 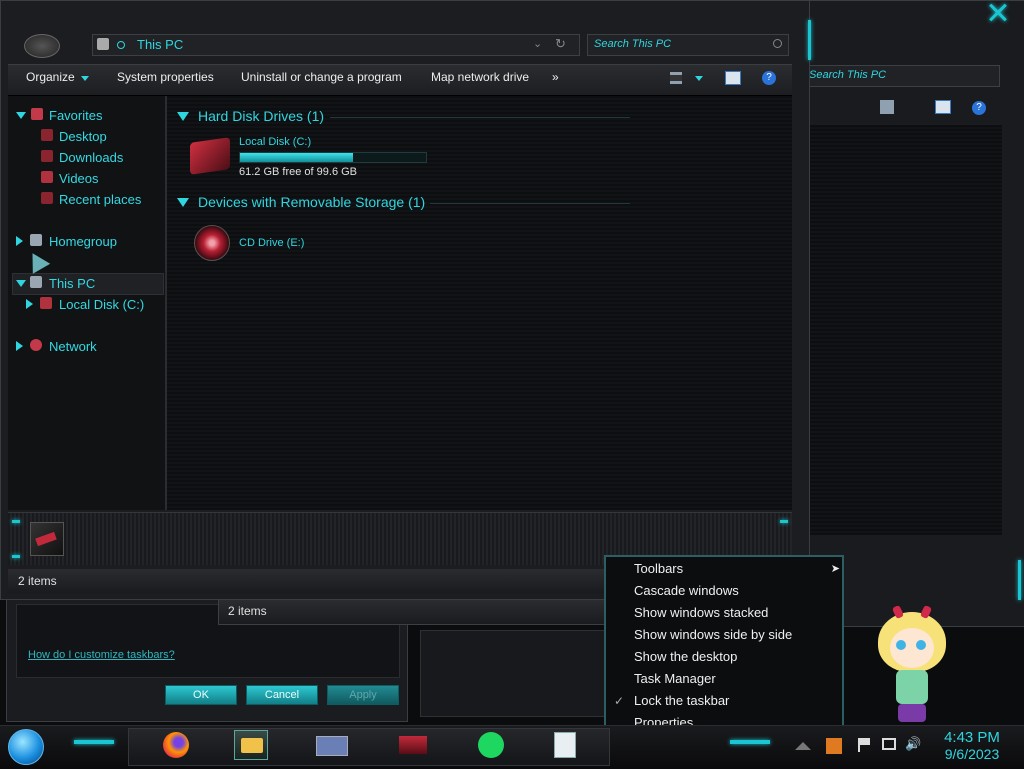 I want to click on search-input: Search This PC, so click(x=688, y=45).